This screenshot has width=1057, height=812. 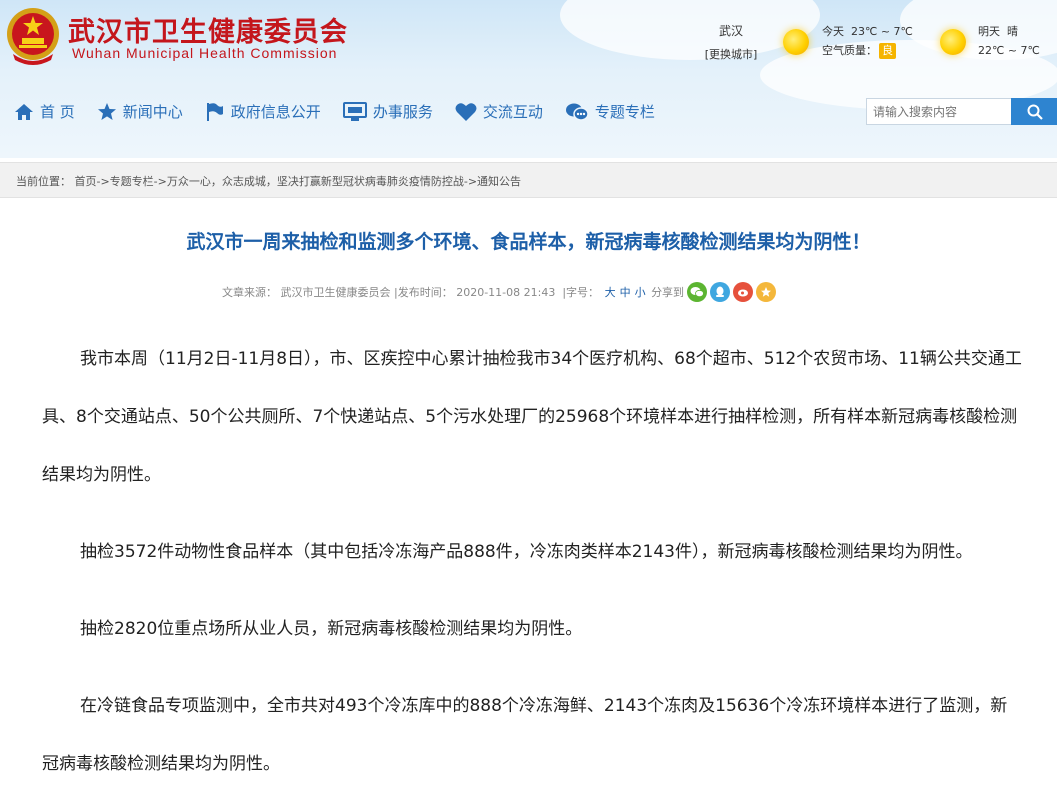 I want to click on air-quality-badge: 良, so click(x=887, y=51).